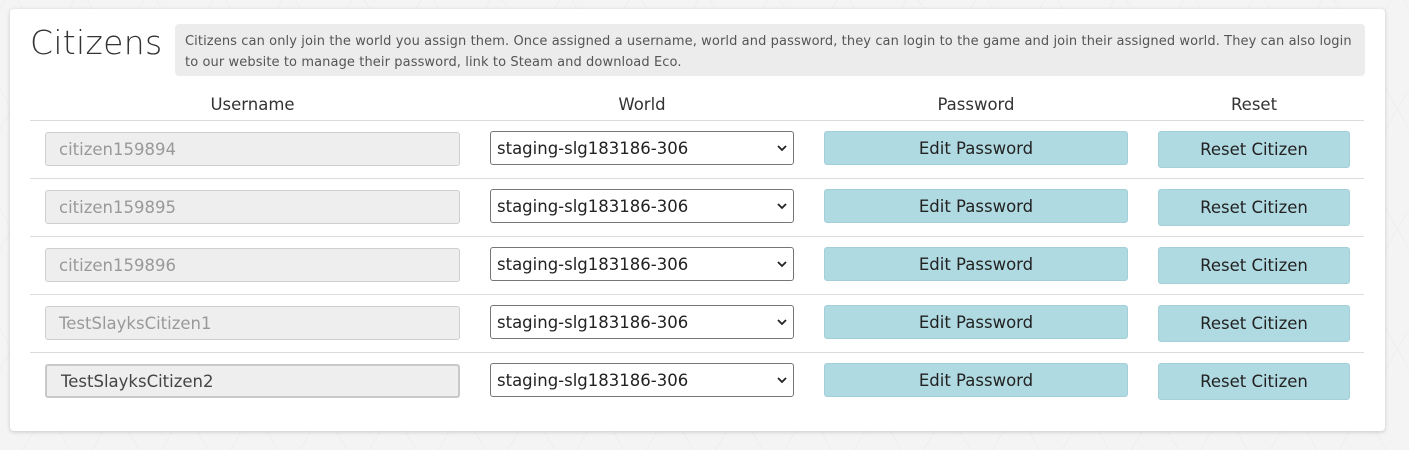 Image resolution: width=1409 pixels, height=450 pixels. Describe the element at coordinates (976, 104) in the screenshot. I see `header-password: Password` at that location.